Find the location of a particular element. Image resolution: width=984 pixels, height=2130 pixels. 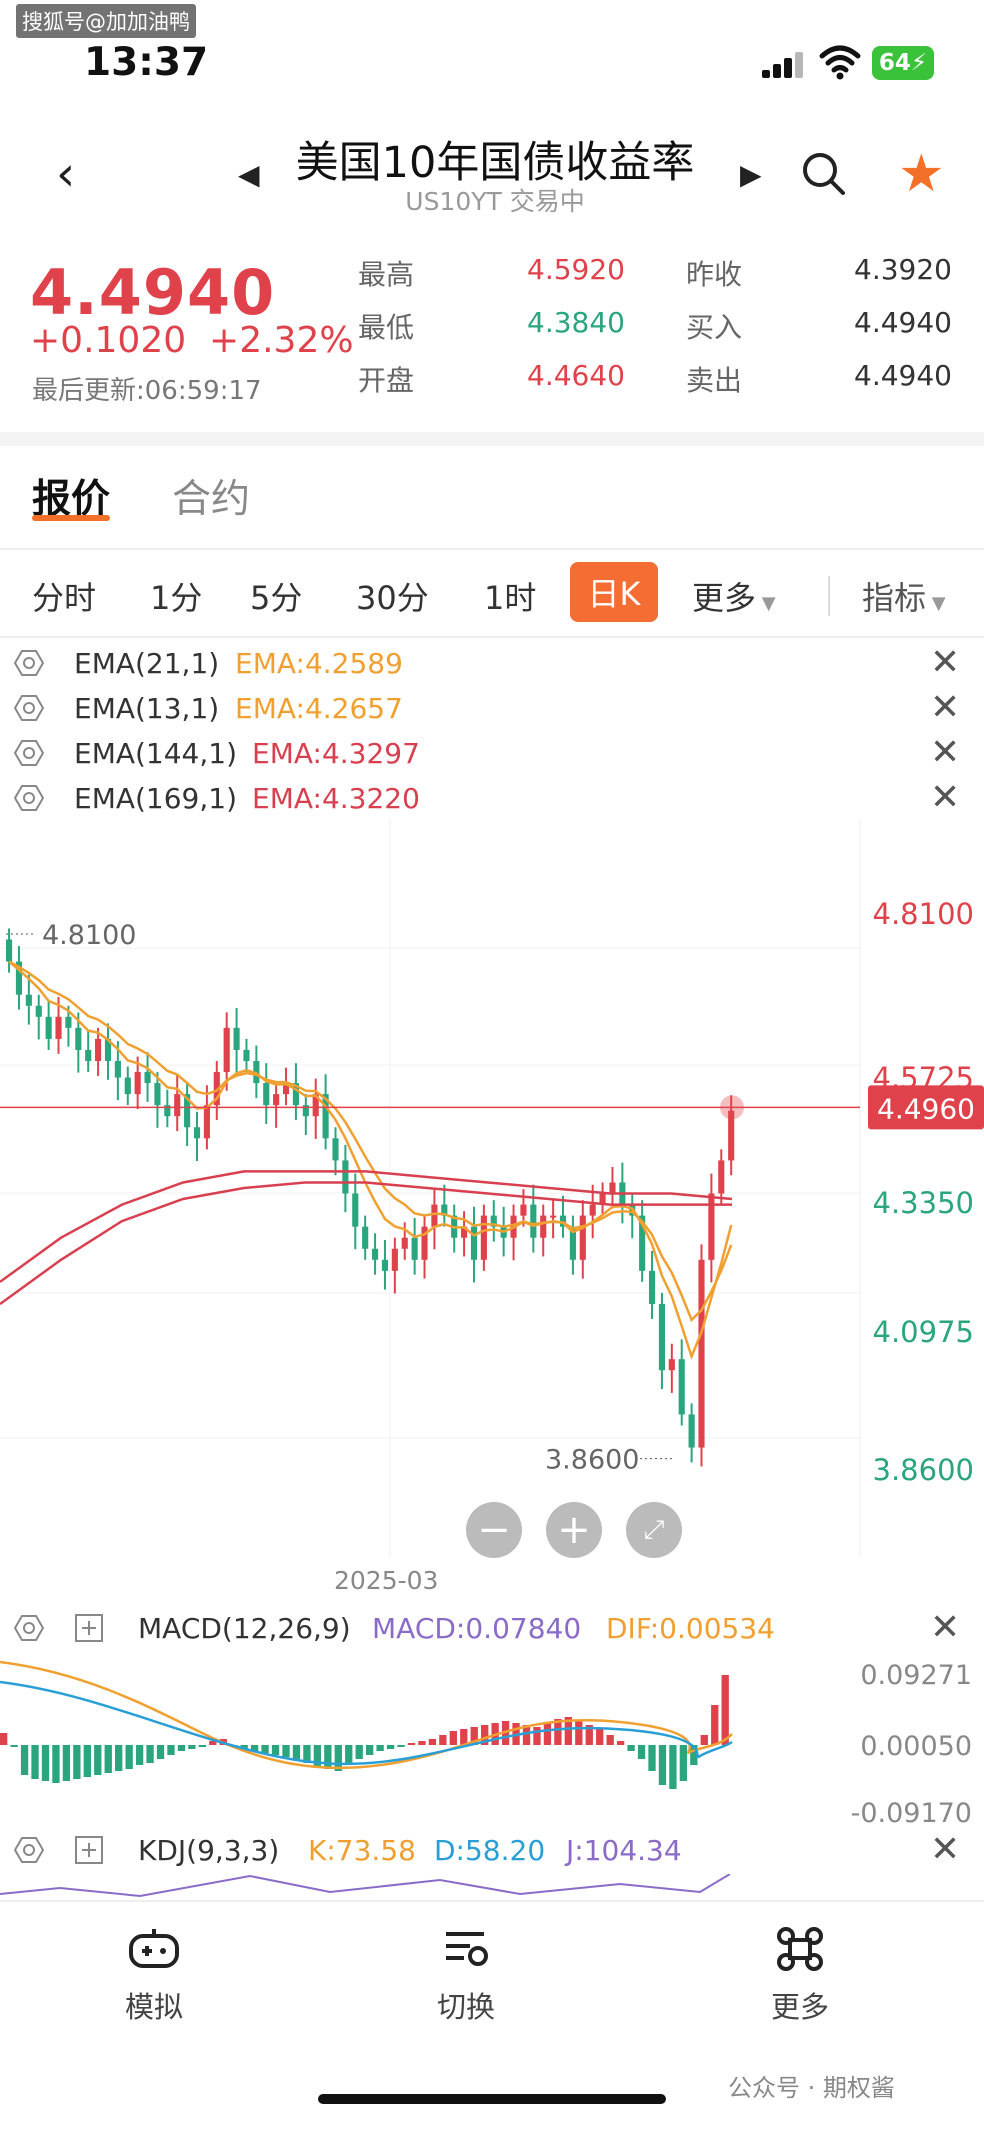

indicator-menu: 指标 ▼ is located at coordinates (904, 596).